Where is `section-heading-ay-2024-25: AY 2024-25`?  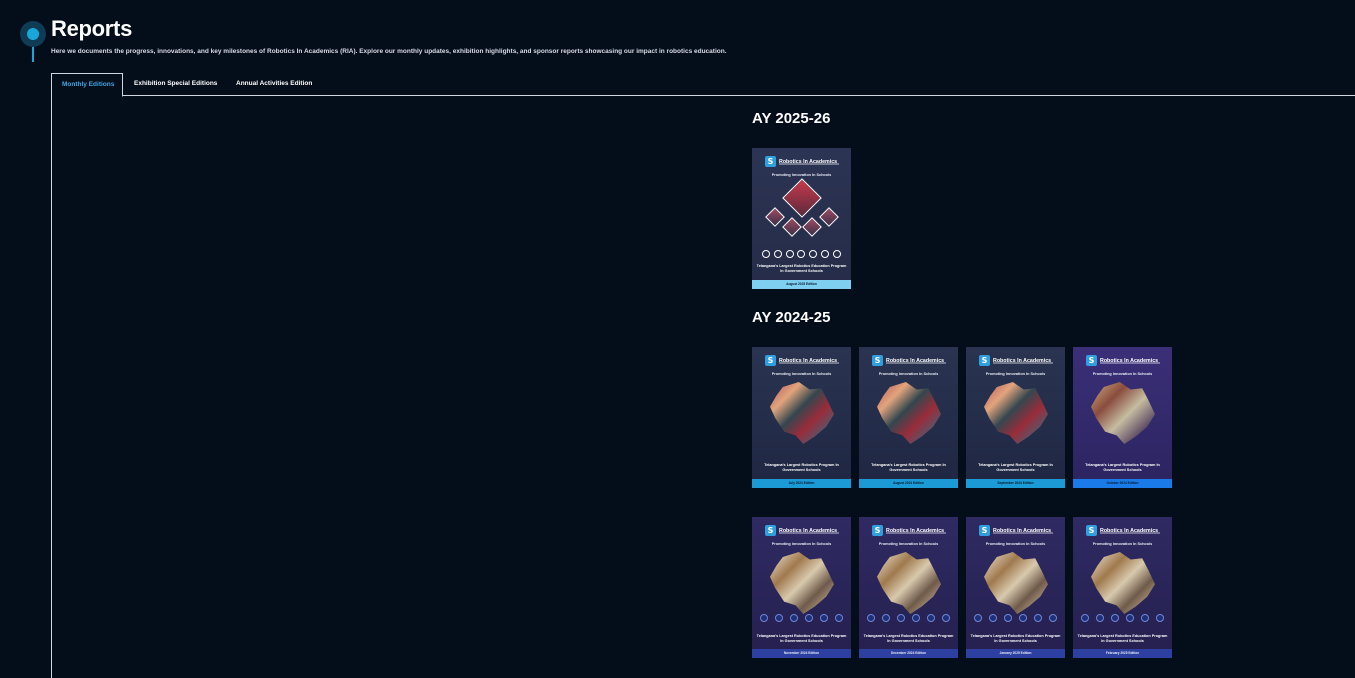
section-heading-ay-2024-25: AY 2024-25 is located at coordinates (791, 317).